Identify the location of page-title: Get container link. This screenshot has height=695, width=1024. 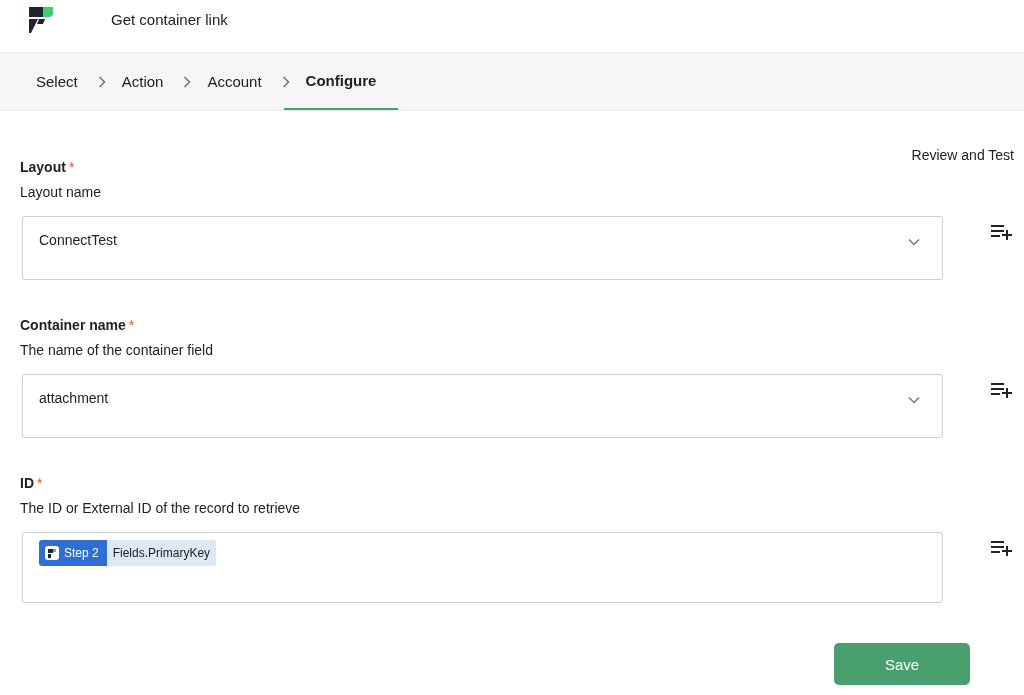
(169, 19).